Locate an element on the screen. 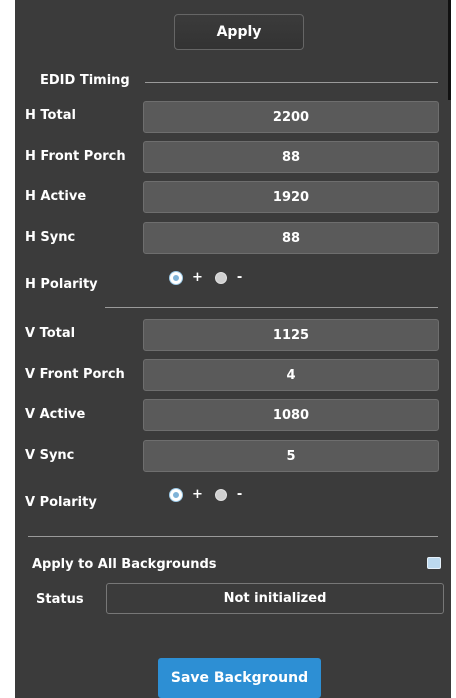 The image size is (456, 698). h-active-field: 1920 is located at coordinates (291, 197).